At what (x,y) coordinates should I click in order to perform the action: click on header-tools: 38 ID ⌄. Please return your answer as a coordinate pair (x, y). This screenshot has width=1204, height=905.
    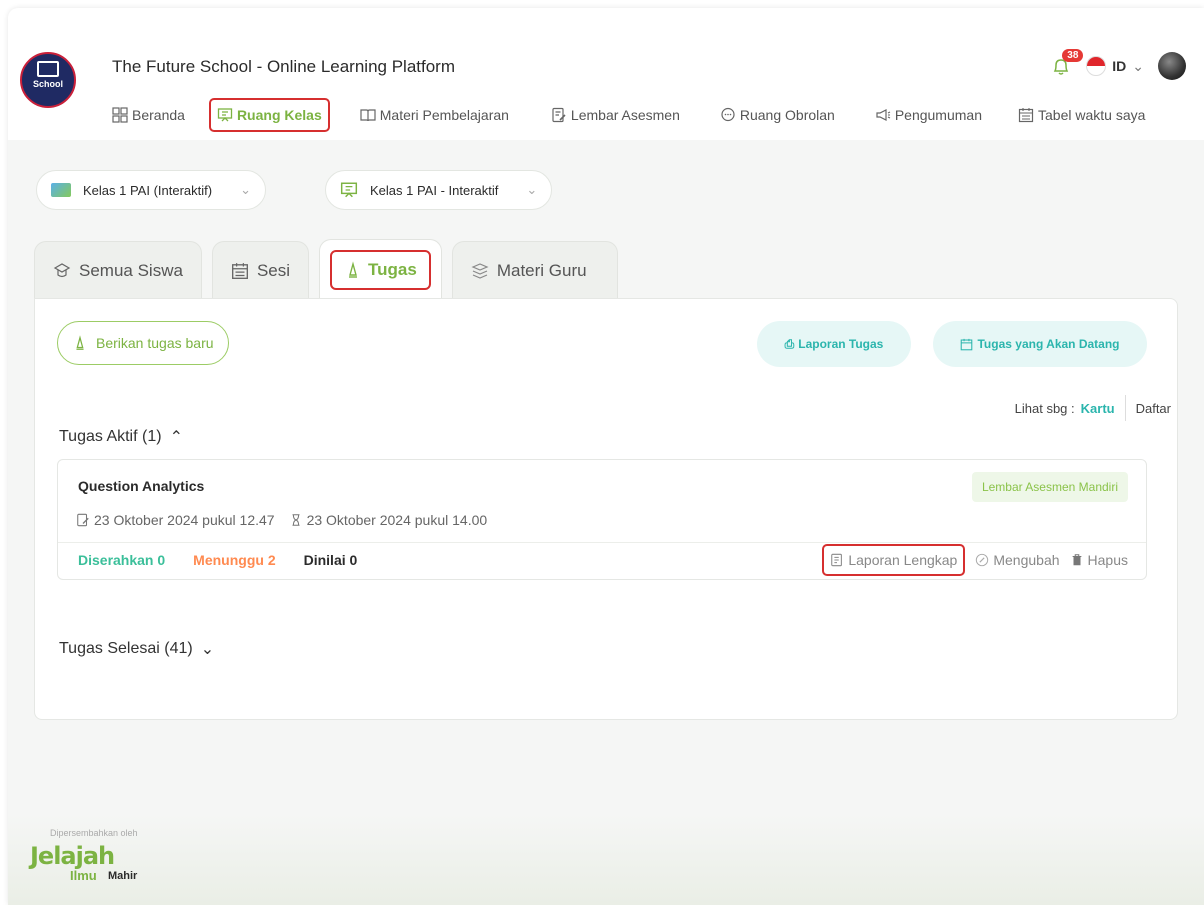
    Looking at the image, I should click on (1118, 64).